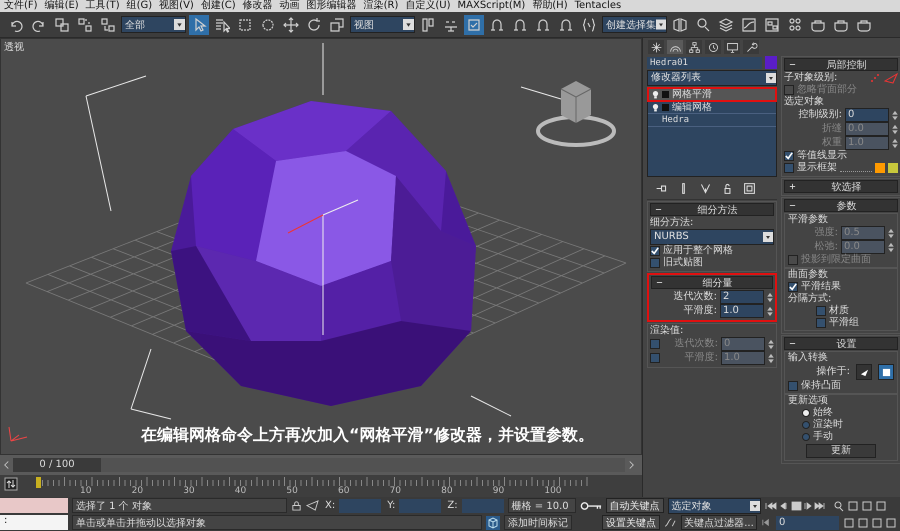  I want to click on snap-toggle-icon, so click(474, 24).